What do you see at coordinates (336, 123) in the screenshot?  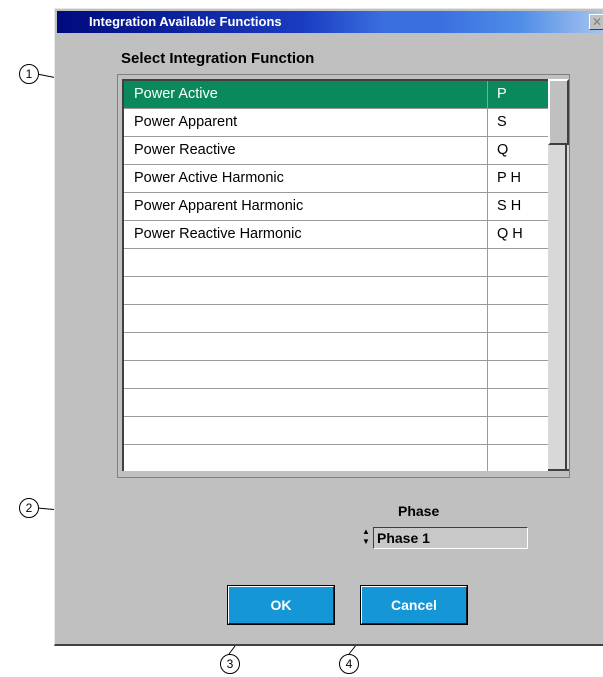 I see `list-row: Power Apparent S` at bounding box center [336, 123].